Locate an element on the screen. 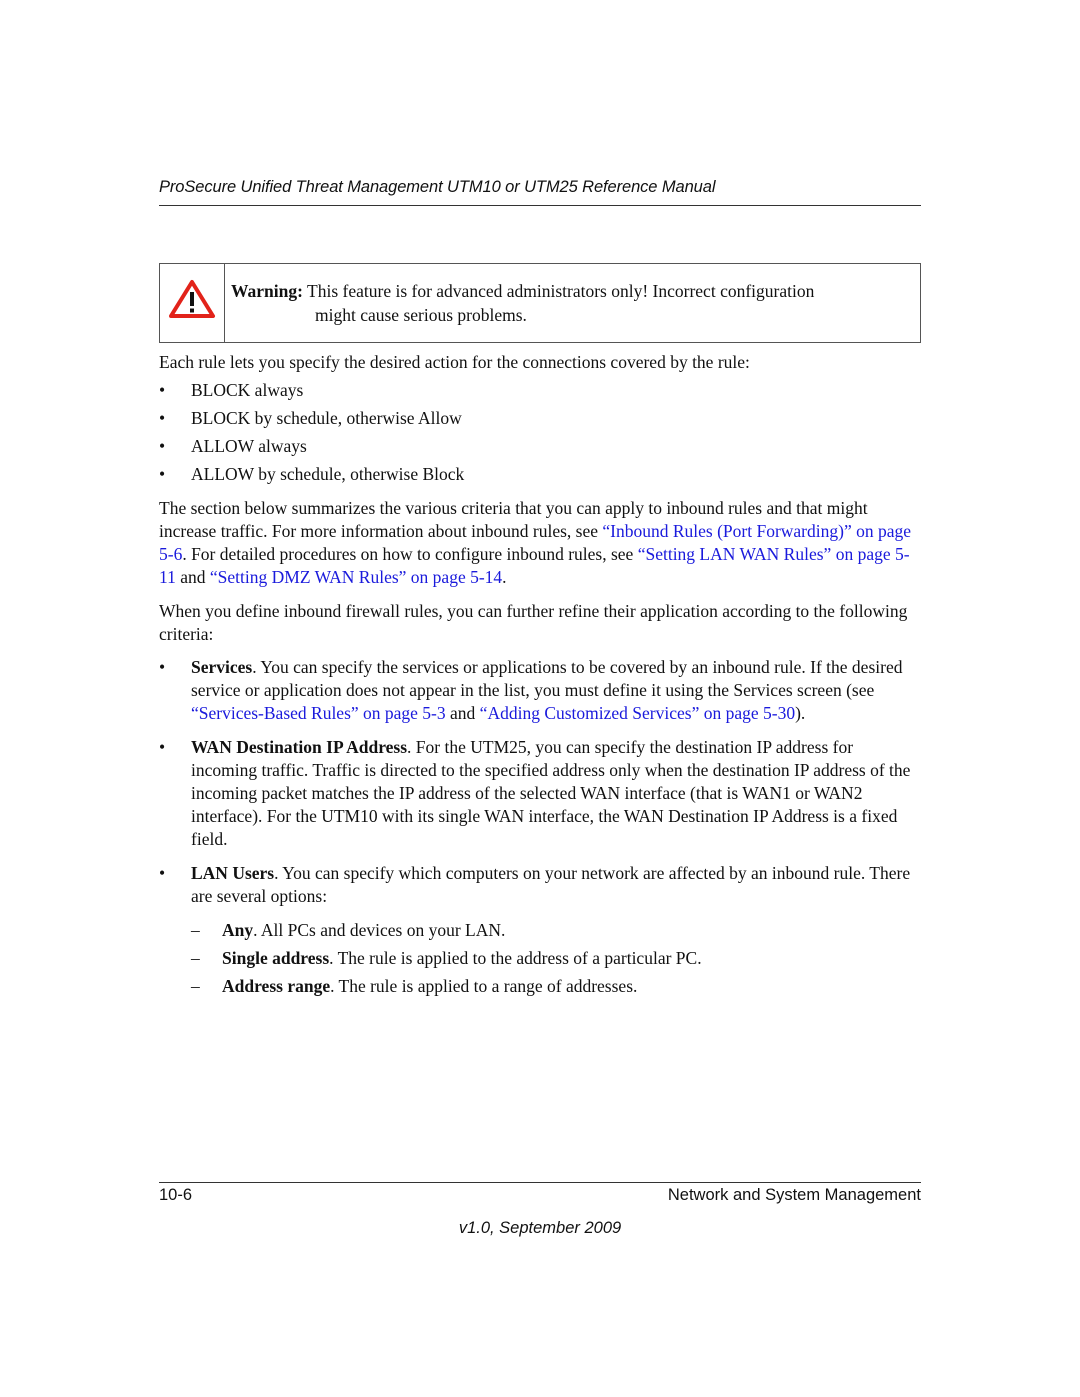  header-divider is located at coordinates (540, 205).